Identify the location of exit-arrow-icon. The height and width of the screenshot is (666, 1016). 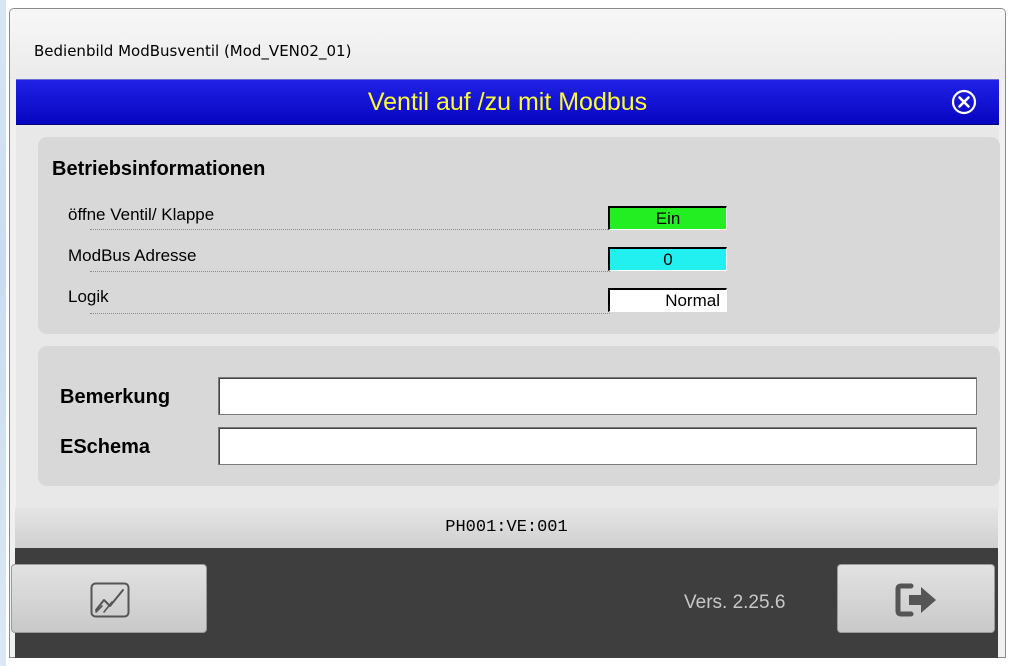
(915, 600).